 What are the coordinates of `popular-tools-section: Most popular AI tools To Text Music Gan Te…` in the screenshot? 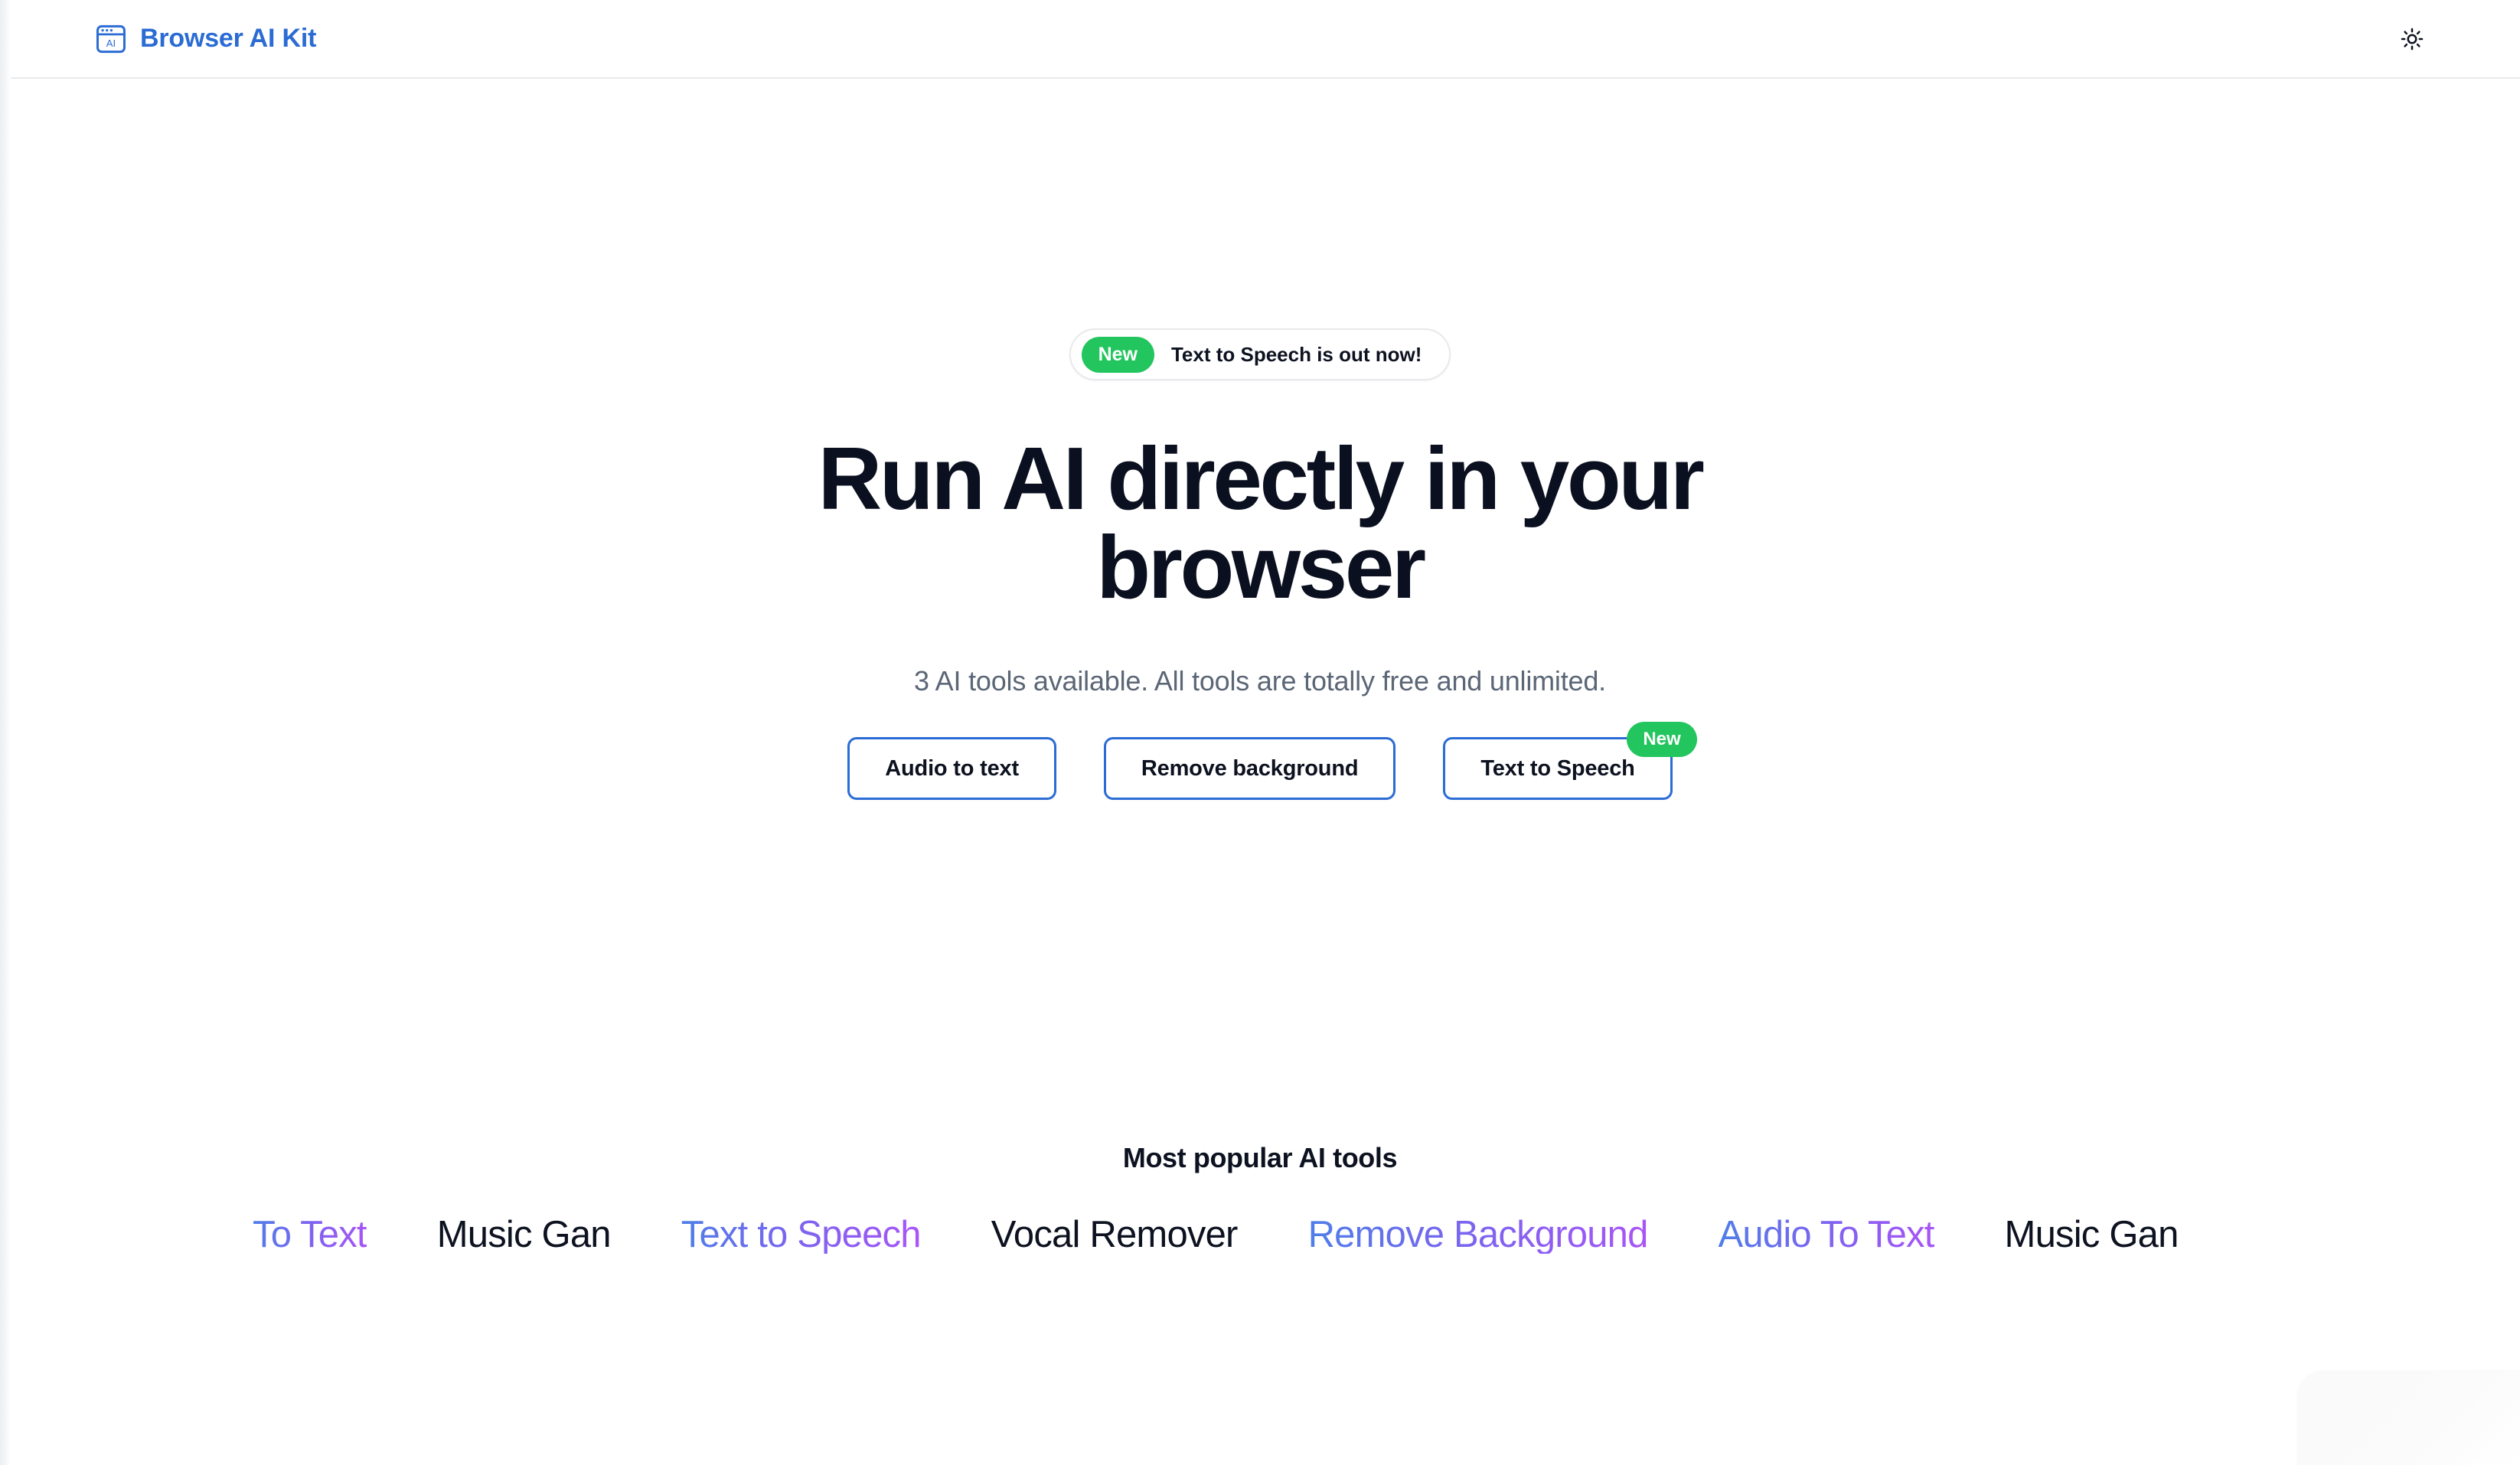 It's located at (1260, 1205).